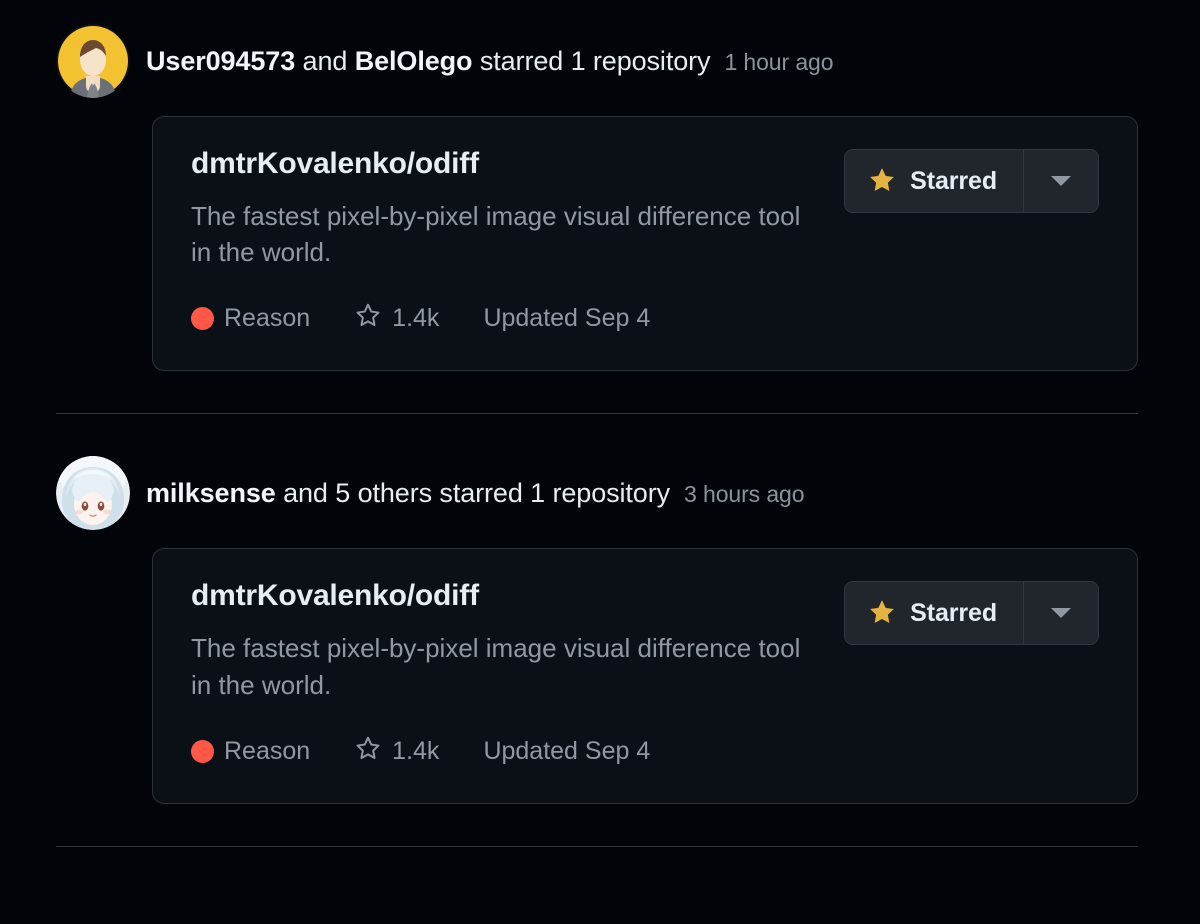 The width and height of the screenshot is (1200, 924). Describe the element at coordinates (93, 61) in the screenshot. I see `avatar-user094573` at that location.